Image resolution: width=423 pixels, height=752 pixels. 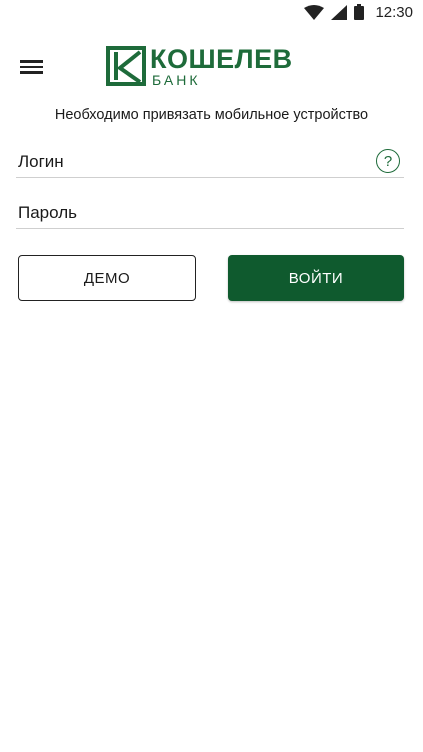 I want to click on login-field-container: ?, so click(x=210, y=163).